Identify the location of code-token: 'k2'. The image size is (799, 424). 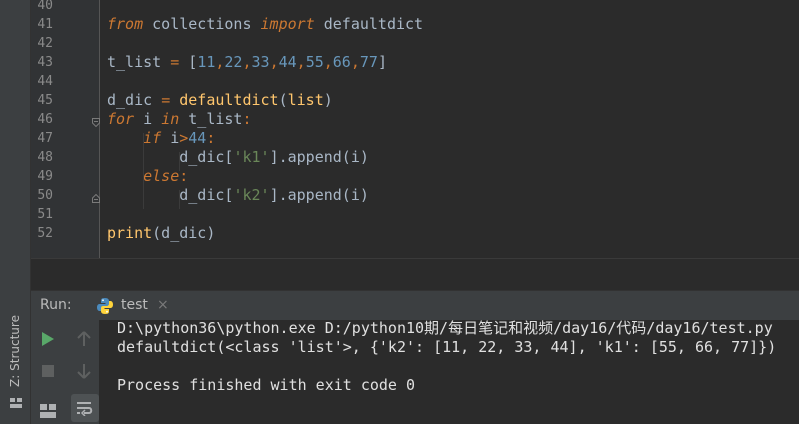
(251, 195).